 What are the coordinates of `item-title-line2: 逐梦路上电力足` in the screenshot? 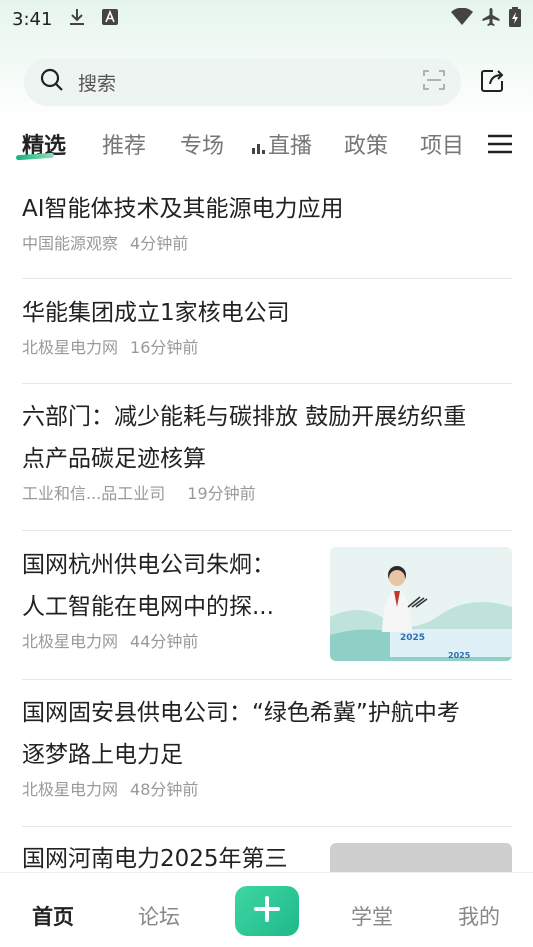 It's located at (102, 755).